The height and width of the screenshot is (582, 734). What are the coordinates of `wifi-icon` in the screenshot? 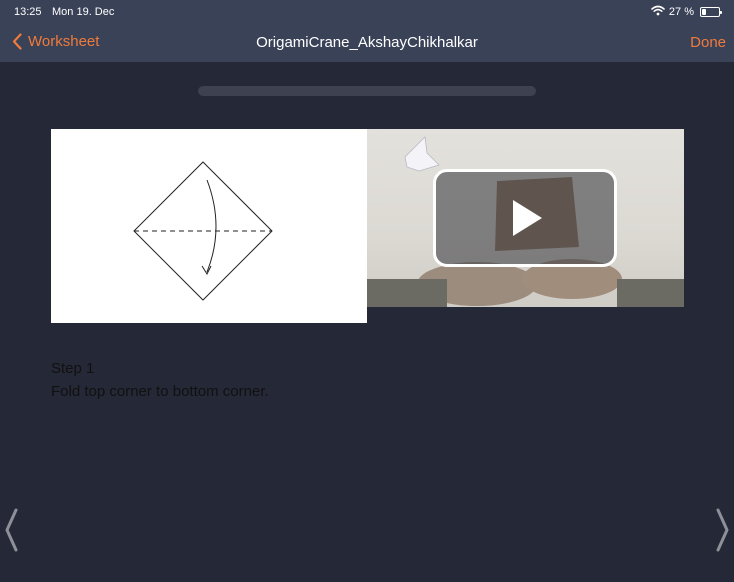 It's located at (658, 12).